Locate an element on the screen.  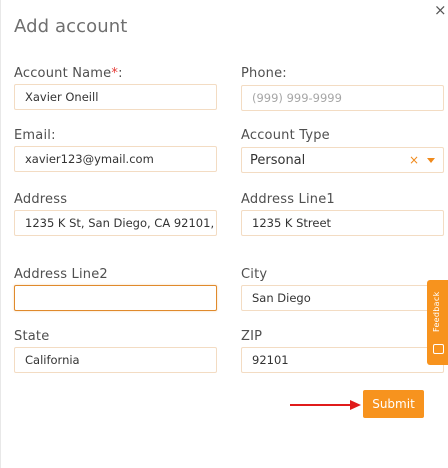
address-line2-label: Address Line2 is located at coordinates (61, 274).